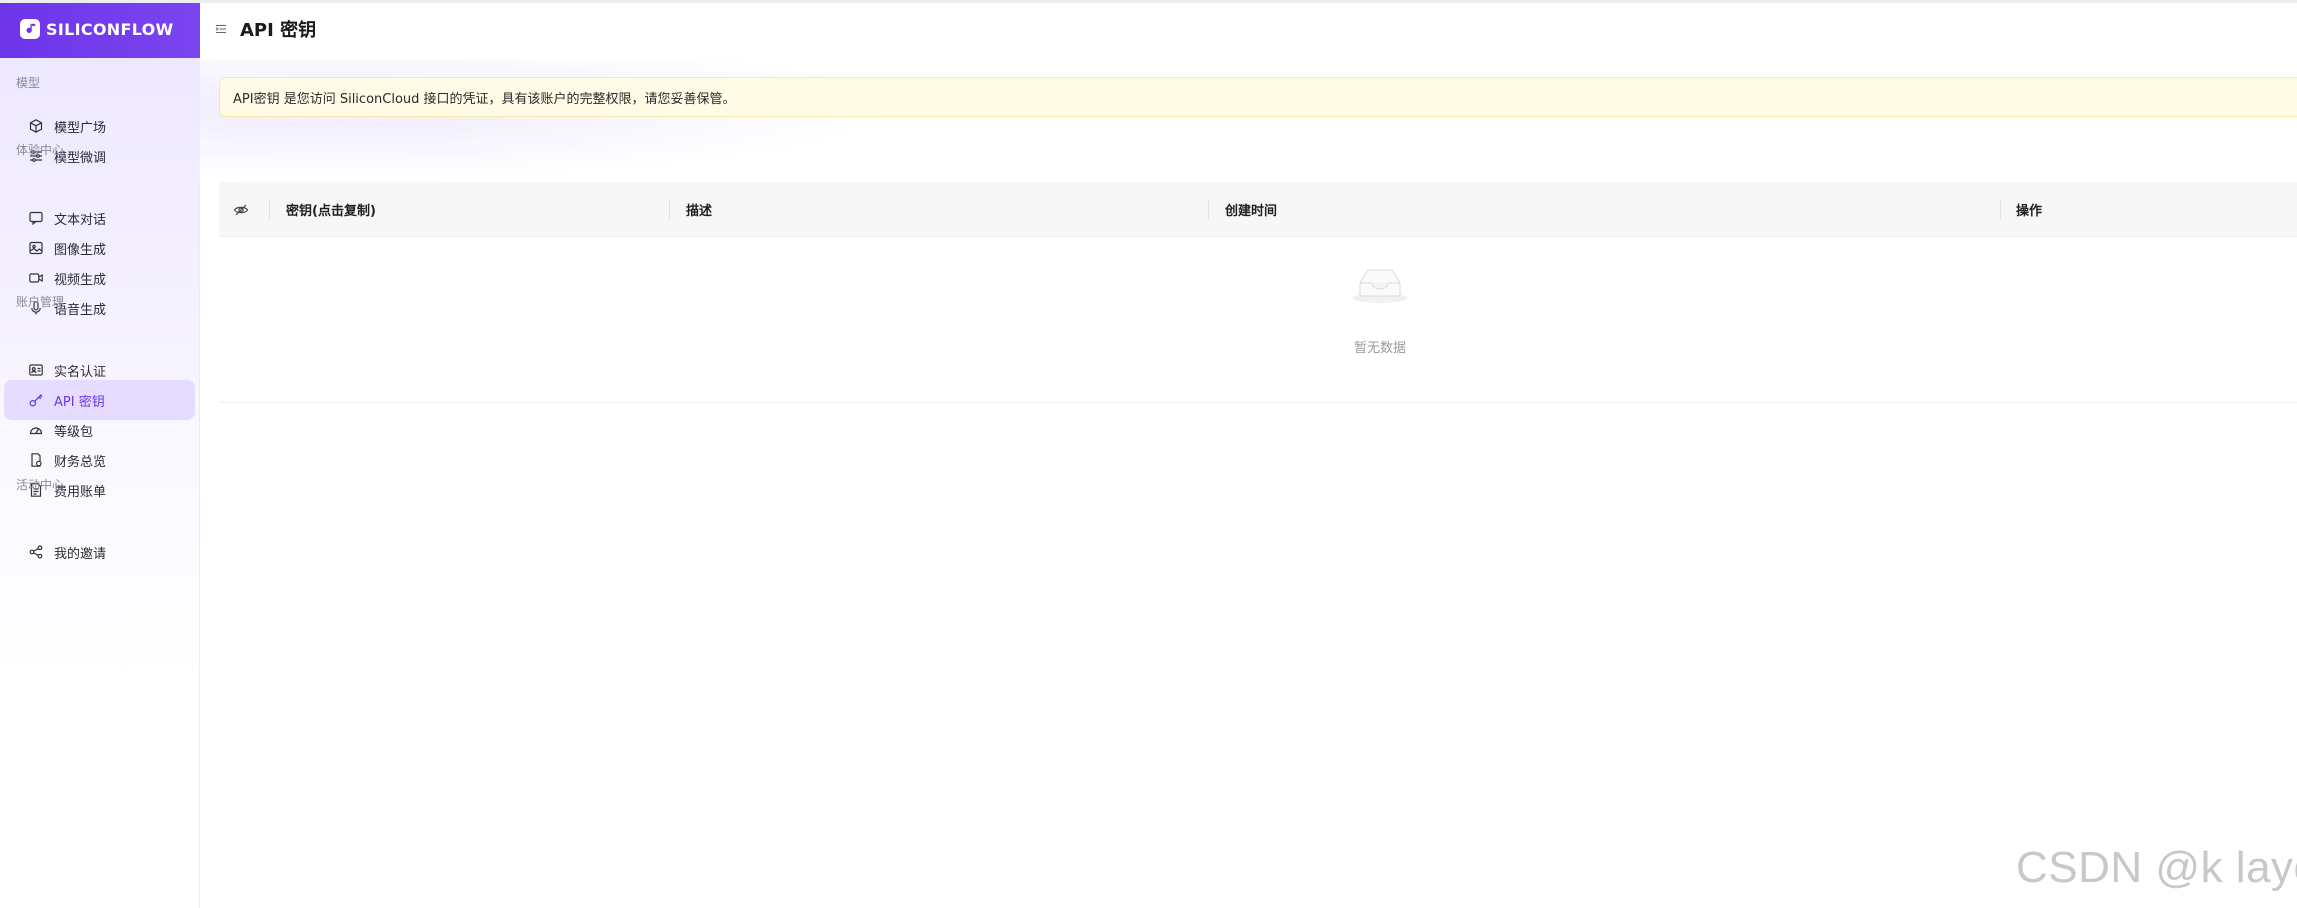 Image resolution: width=2297 pixels, height=908 pixels. I want to click on sidebar-item-my-invites: 我的邀请, so click(99, 552).